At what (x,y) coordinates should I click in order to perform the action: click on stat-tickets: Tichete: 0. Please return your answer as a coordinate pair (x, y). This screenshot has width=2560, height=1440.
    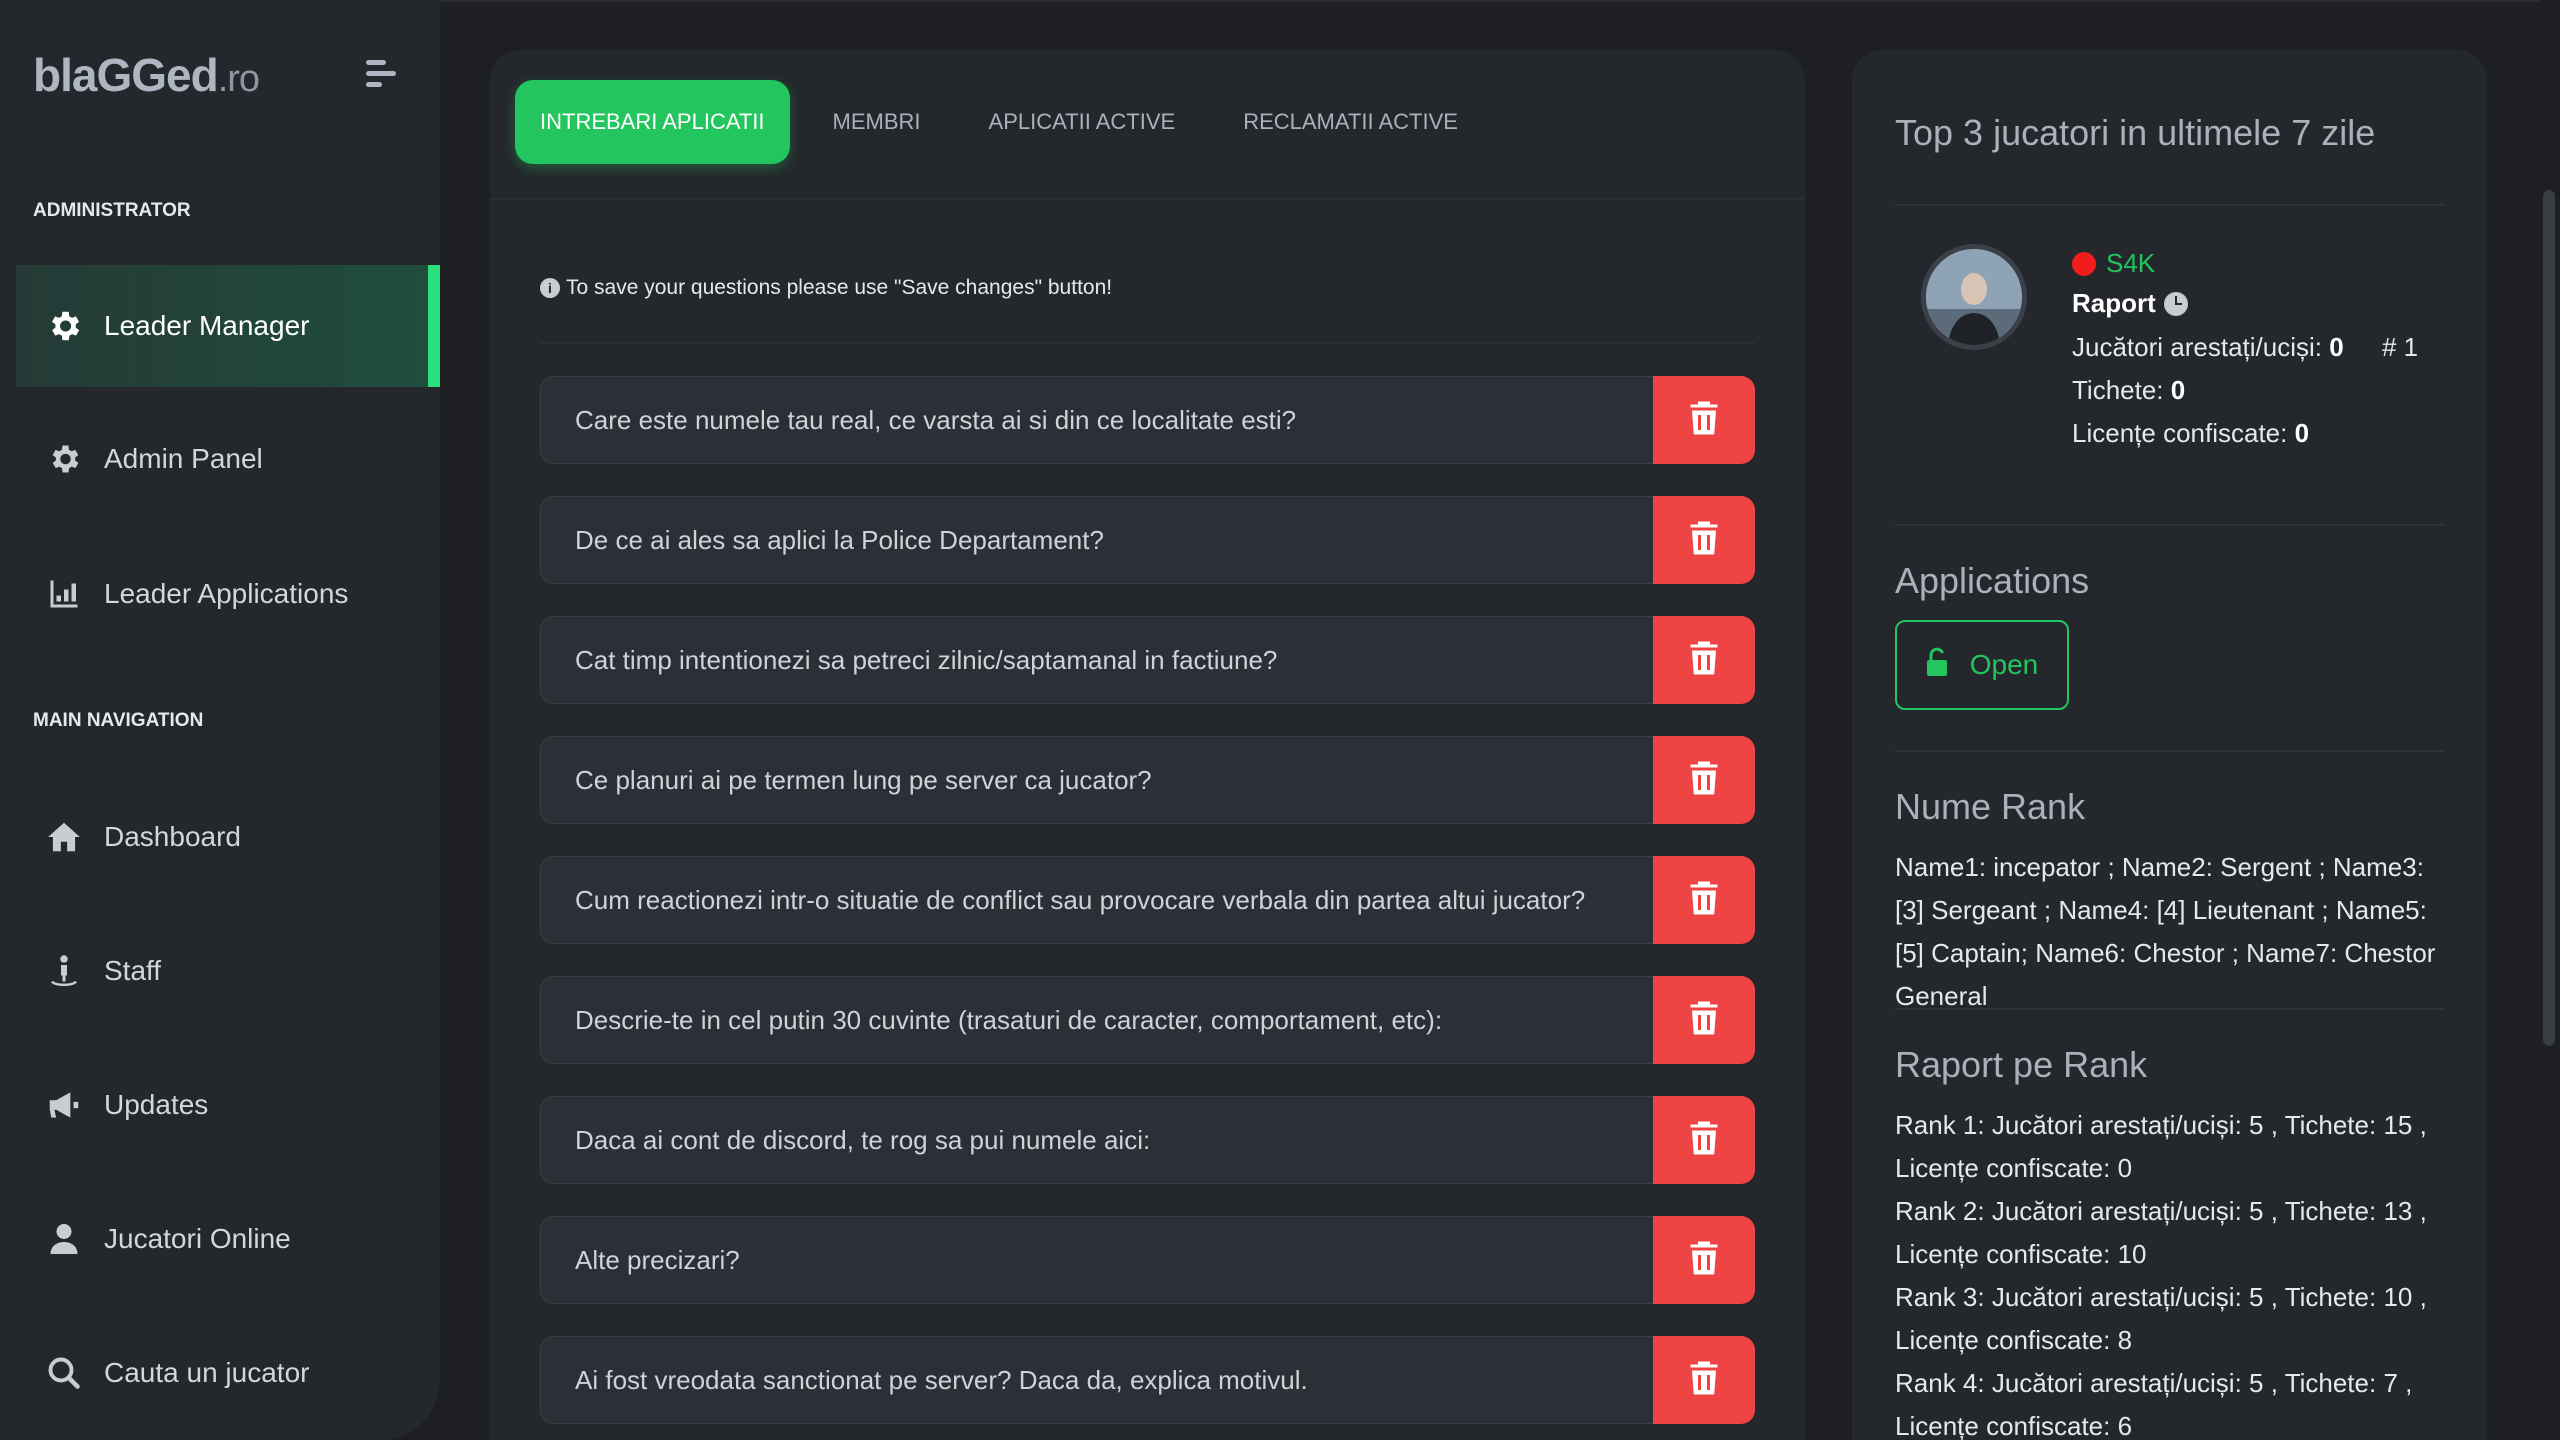
    Looking at the image, I should click on (2128, 390).